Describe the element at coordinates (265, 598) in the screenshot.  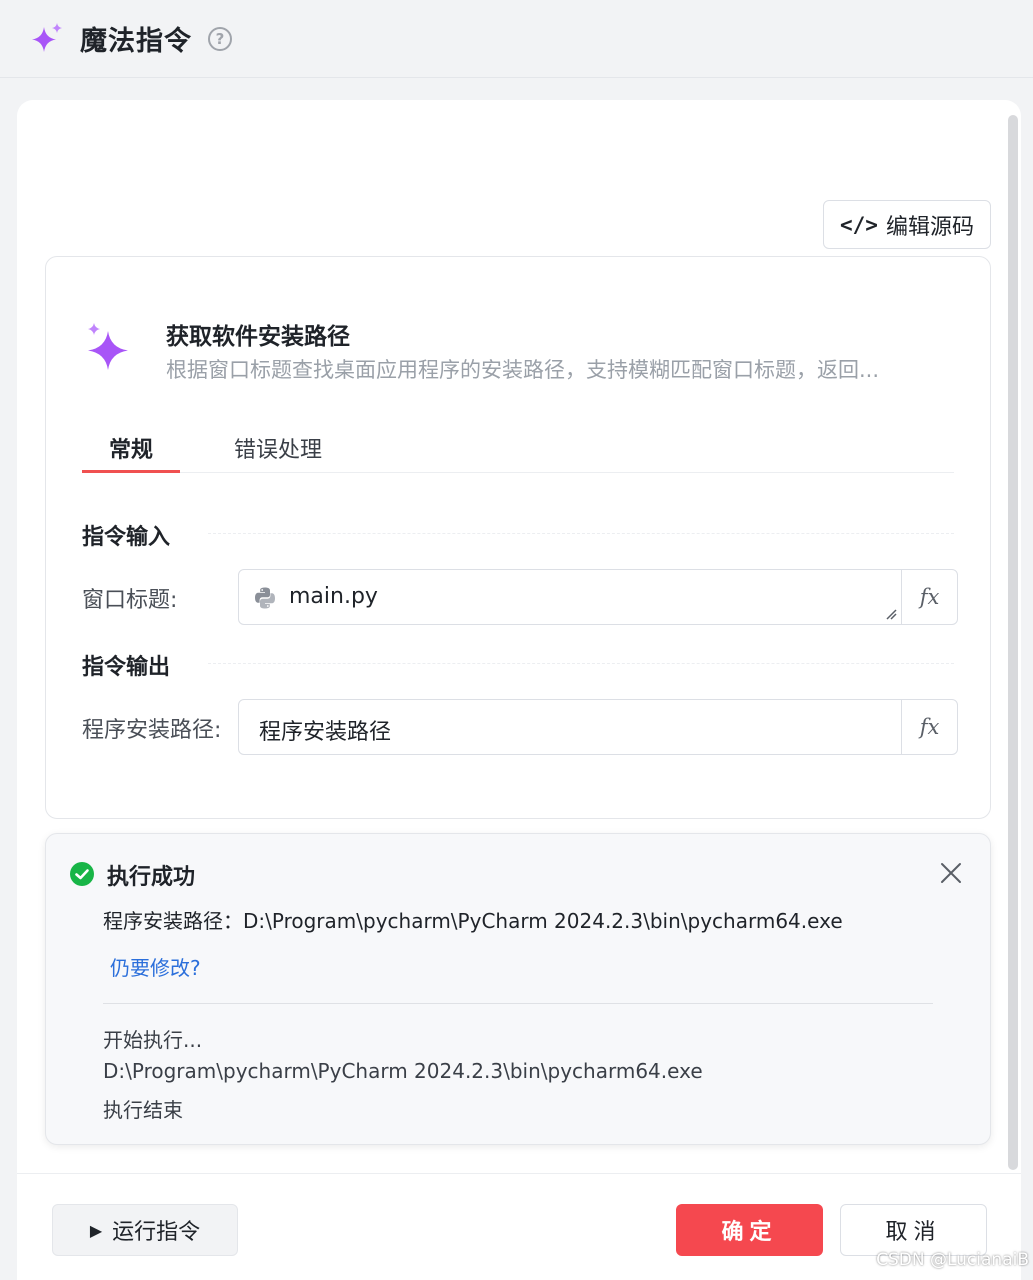
I see `python-icon` at that location.